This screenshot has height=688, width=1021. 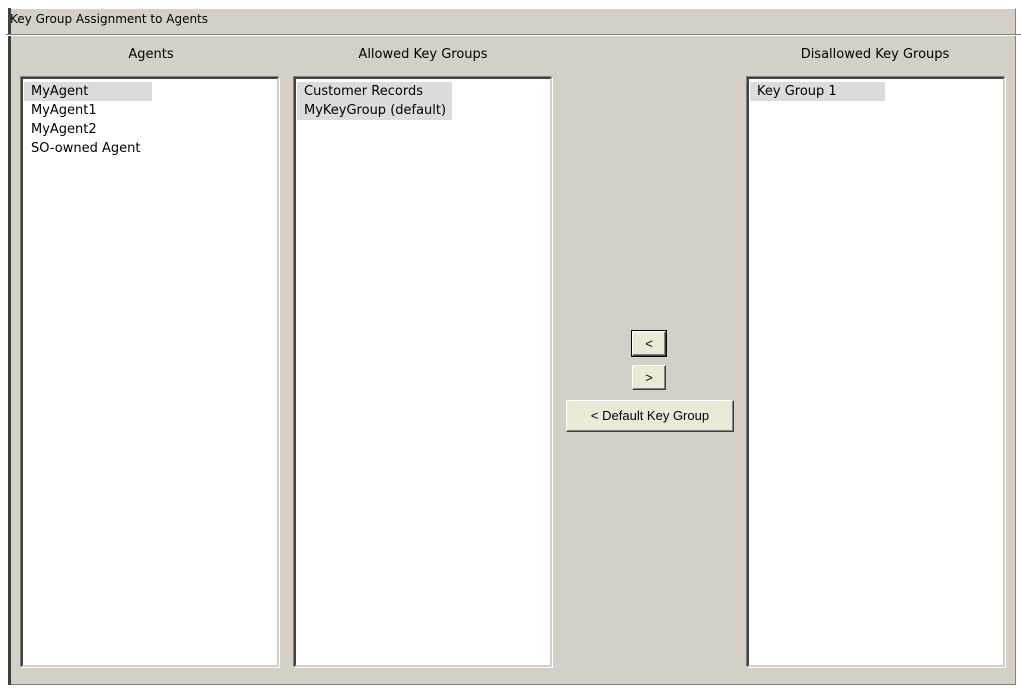 I want to click on allowed-item-mykeygroup-default: MyKeyGroup (default), so click(x=374, y=110).